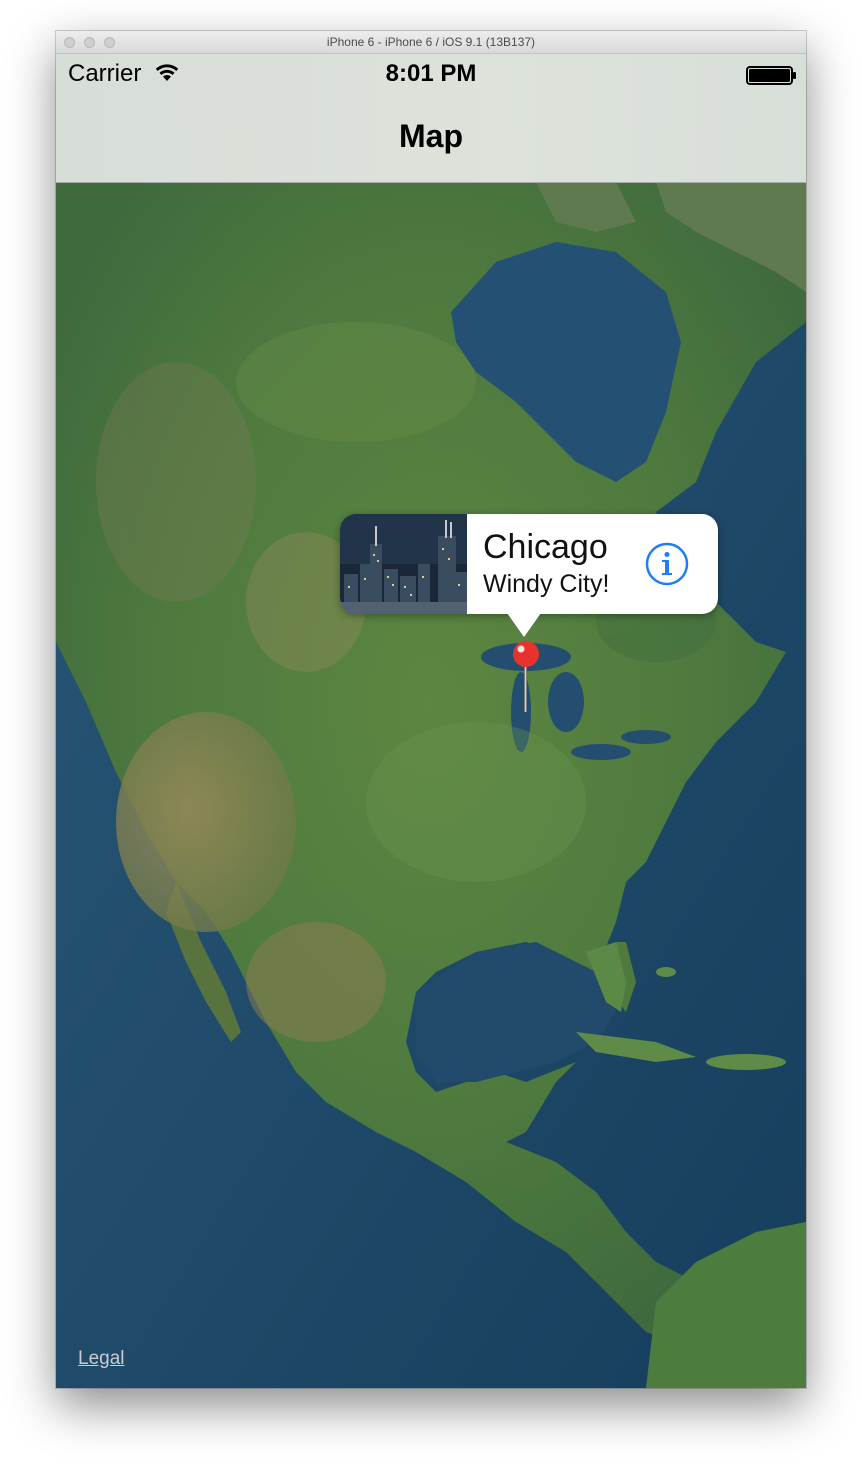  Describe the element at coordinates (545, 547) in the screenshot. I see `annotation-title: Chicago` at that location.